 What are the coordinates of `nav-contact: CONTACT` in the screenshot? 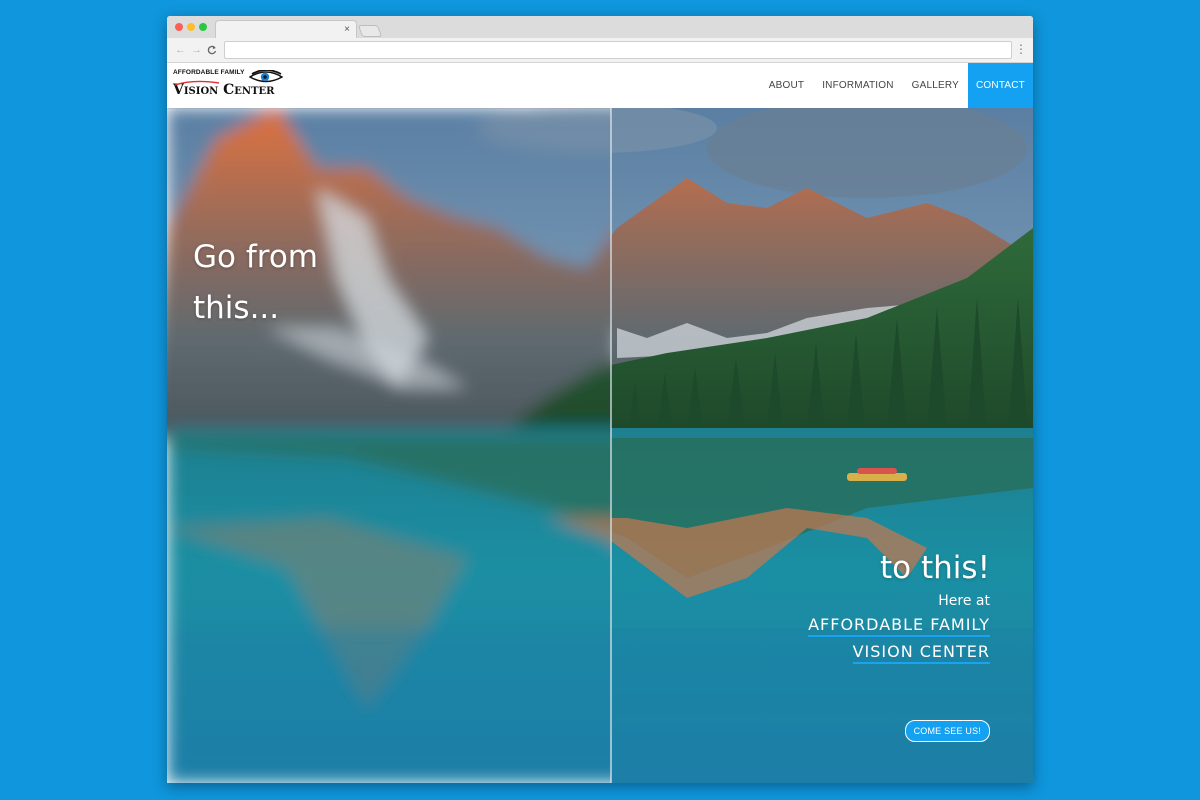 It's located at (1000, 85).